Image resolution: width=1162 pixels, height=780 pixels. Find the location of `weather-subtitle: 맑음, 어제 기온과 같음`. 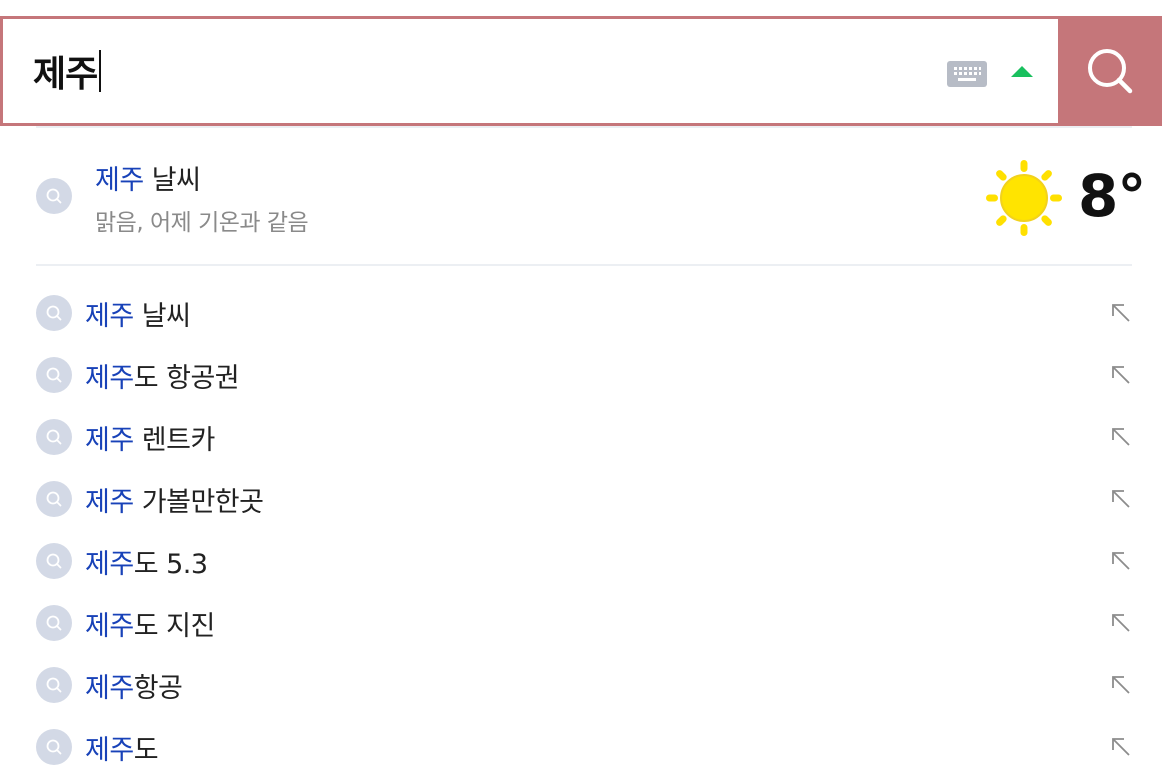

weather-subtitle: 맑음, 어제 기온과 같음 is located at coordinates (202, 223).